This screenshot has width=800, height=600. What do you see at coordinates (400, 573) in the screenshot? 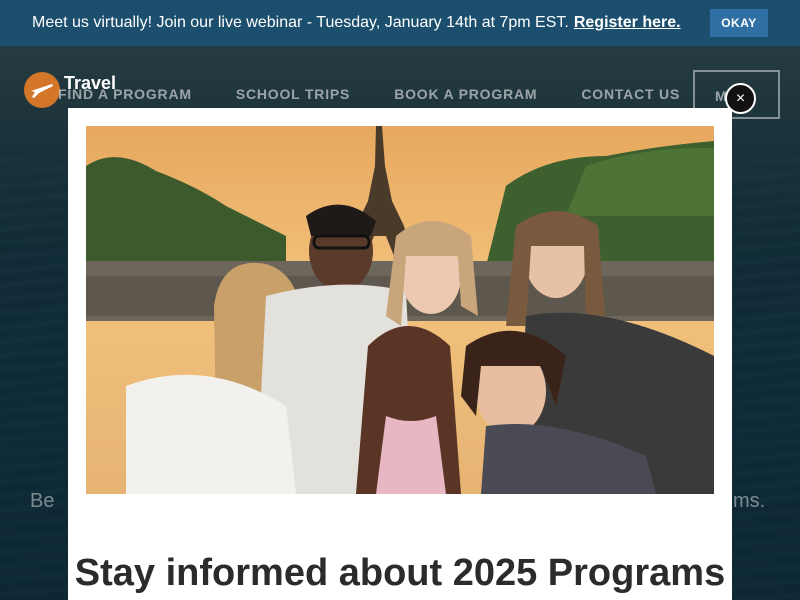
I see `modal-title: Stay informed about 2025 Programs` at bounding box center [400, 573].